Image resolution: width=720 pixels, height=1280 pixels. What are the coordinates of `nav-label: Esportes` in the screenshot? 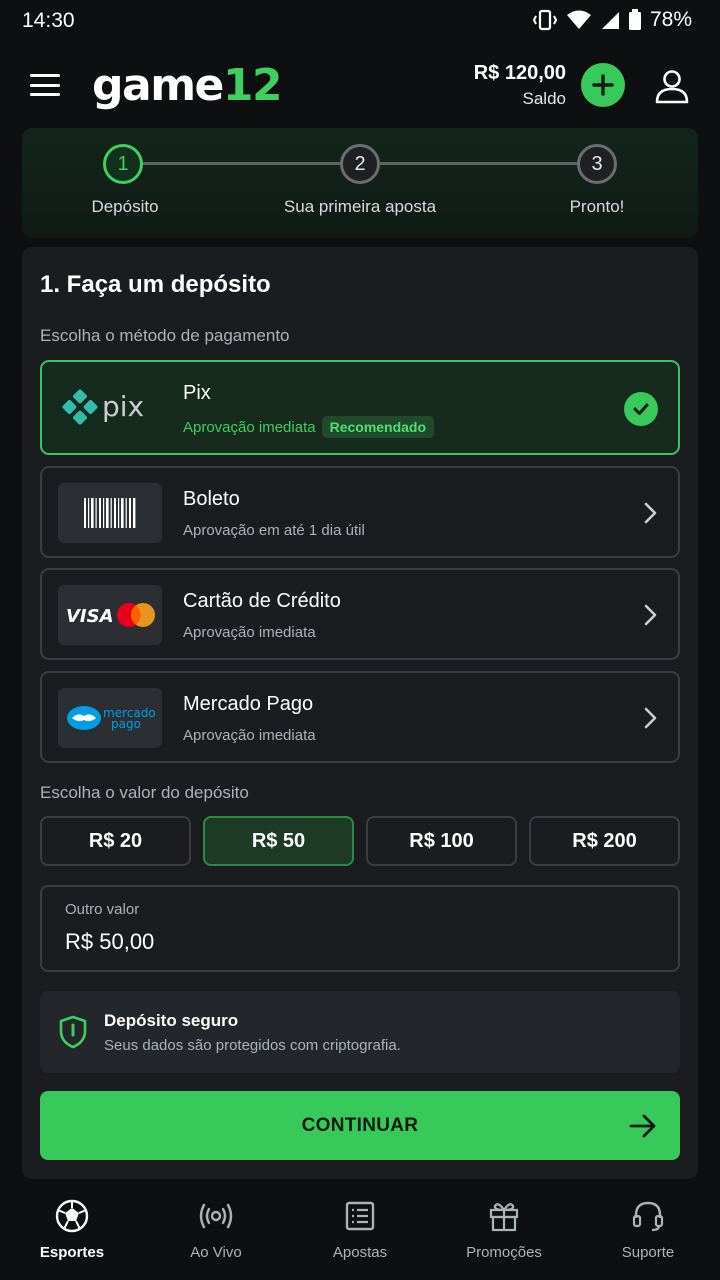 It's located at (72, 1252).